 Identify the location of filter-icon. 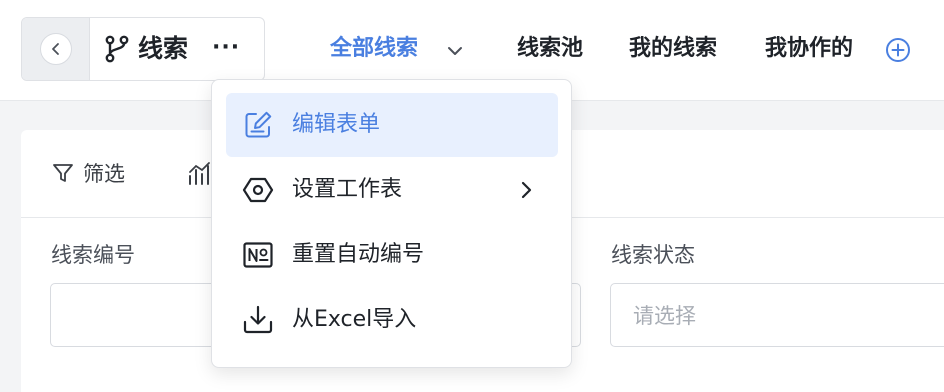
(63, 173).